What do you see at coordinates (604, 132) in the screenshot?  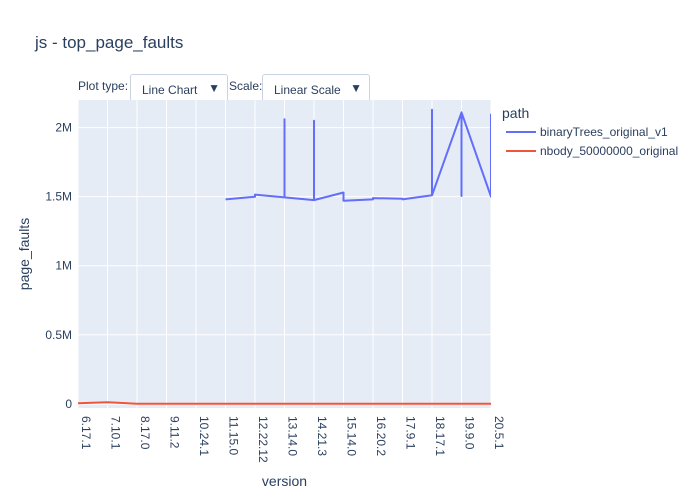 I see `legend-item-label: binaryTrees_original_v1` at bounding box center [604, 132].